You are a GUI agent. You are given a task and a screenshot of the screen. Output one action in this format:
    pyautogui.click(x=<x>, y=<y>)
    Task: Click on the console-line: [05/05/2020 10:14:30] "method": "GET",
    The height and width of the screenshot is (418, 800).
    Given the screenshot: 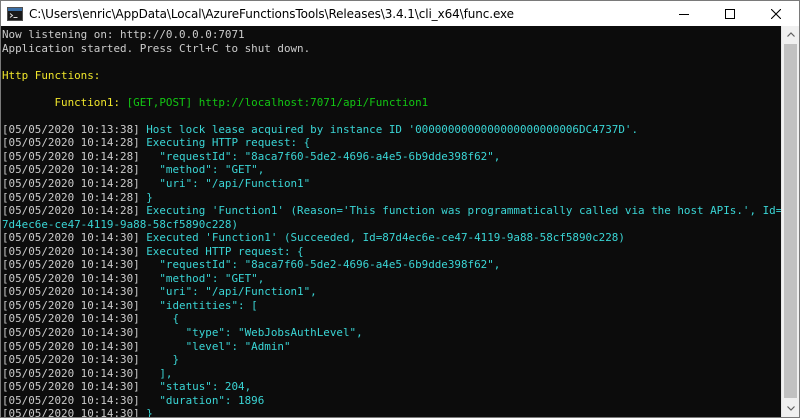 What is the action you would take?
    pyautogui.click(x=391, y=279)
    